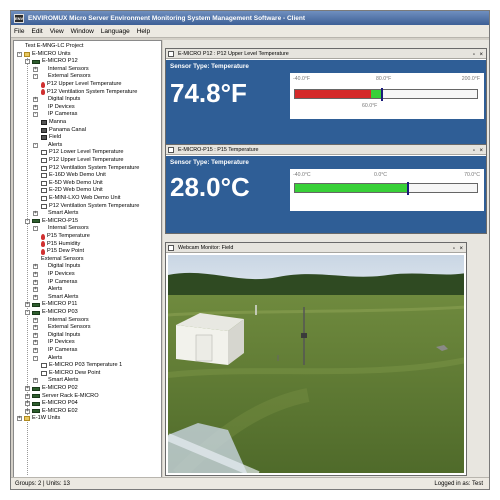  I want to click on tree-node: - E-MICRO Units, so click(44, 54).